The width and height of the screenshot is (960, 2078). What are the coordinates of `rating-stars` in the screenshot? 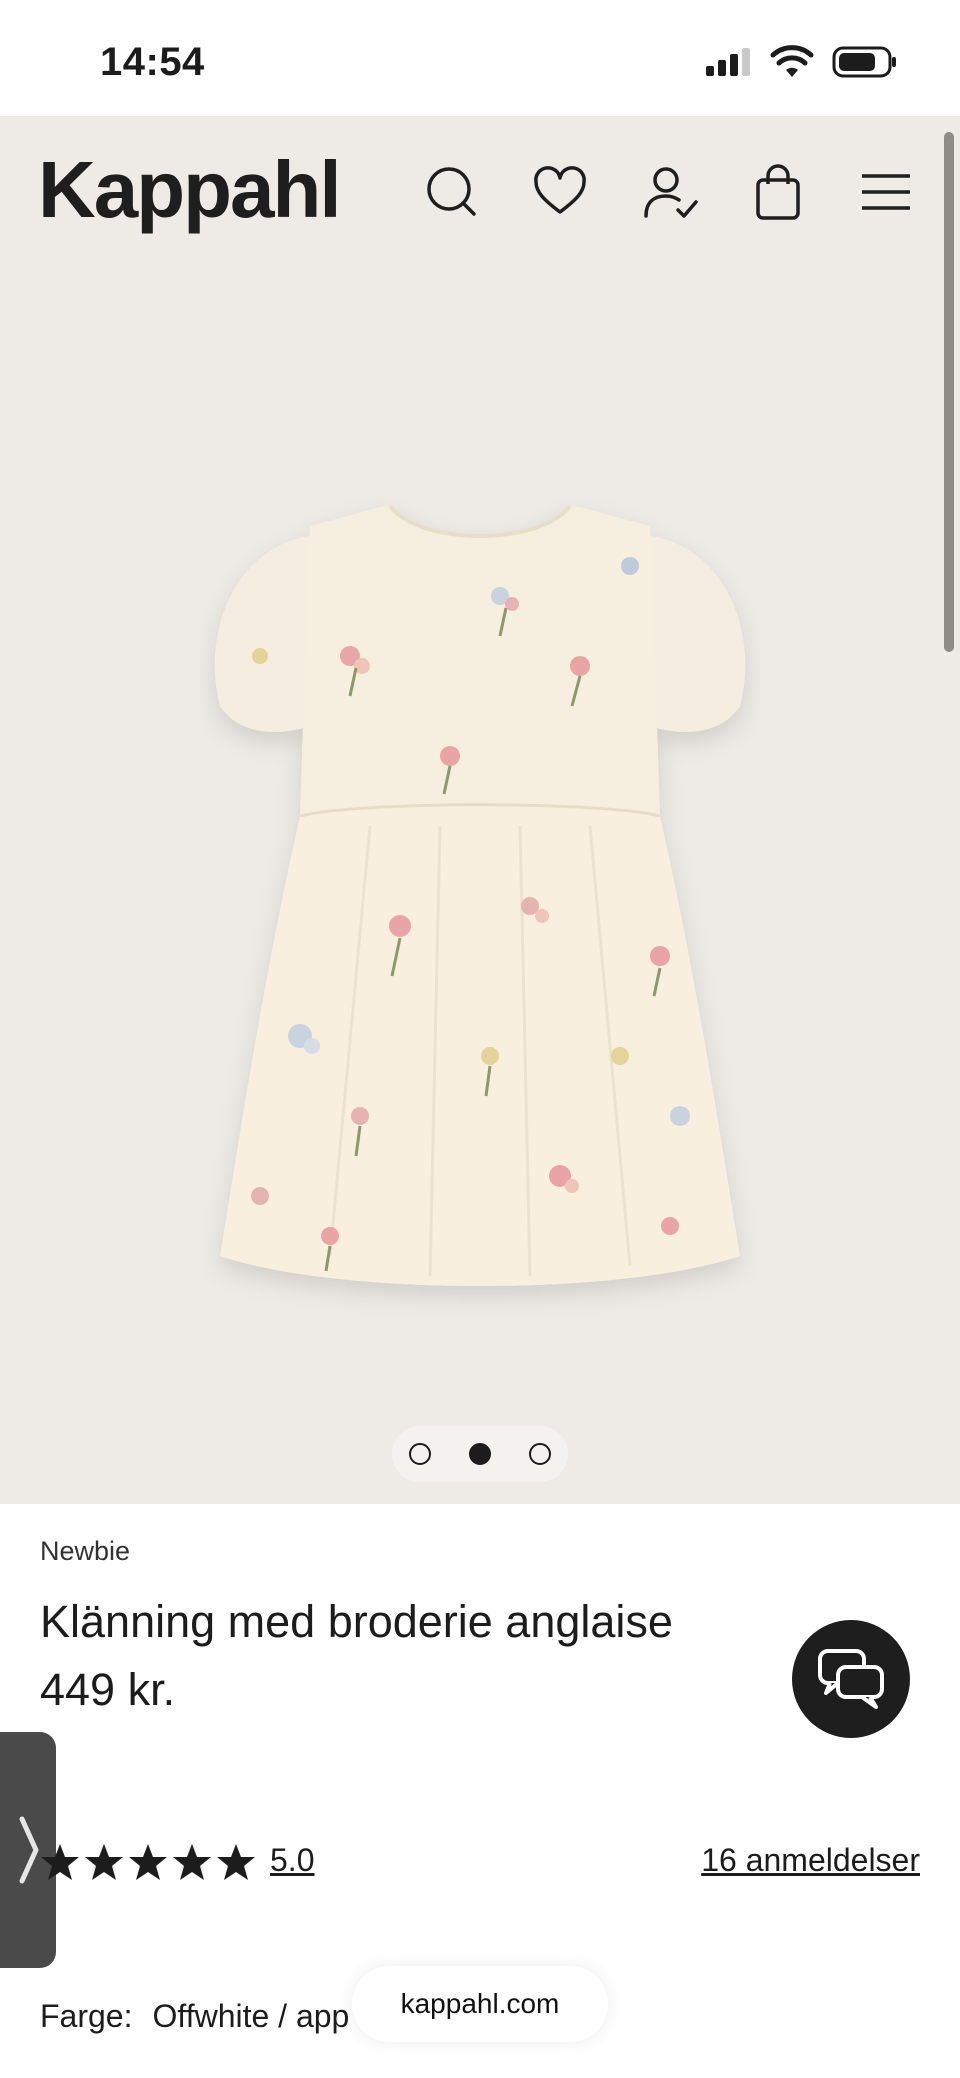 It's located at (148, 1862).